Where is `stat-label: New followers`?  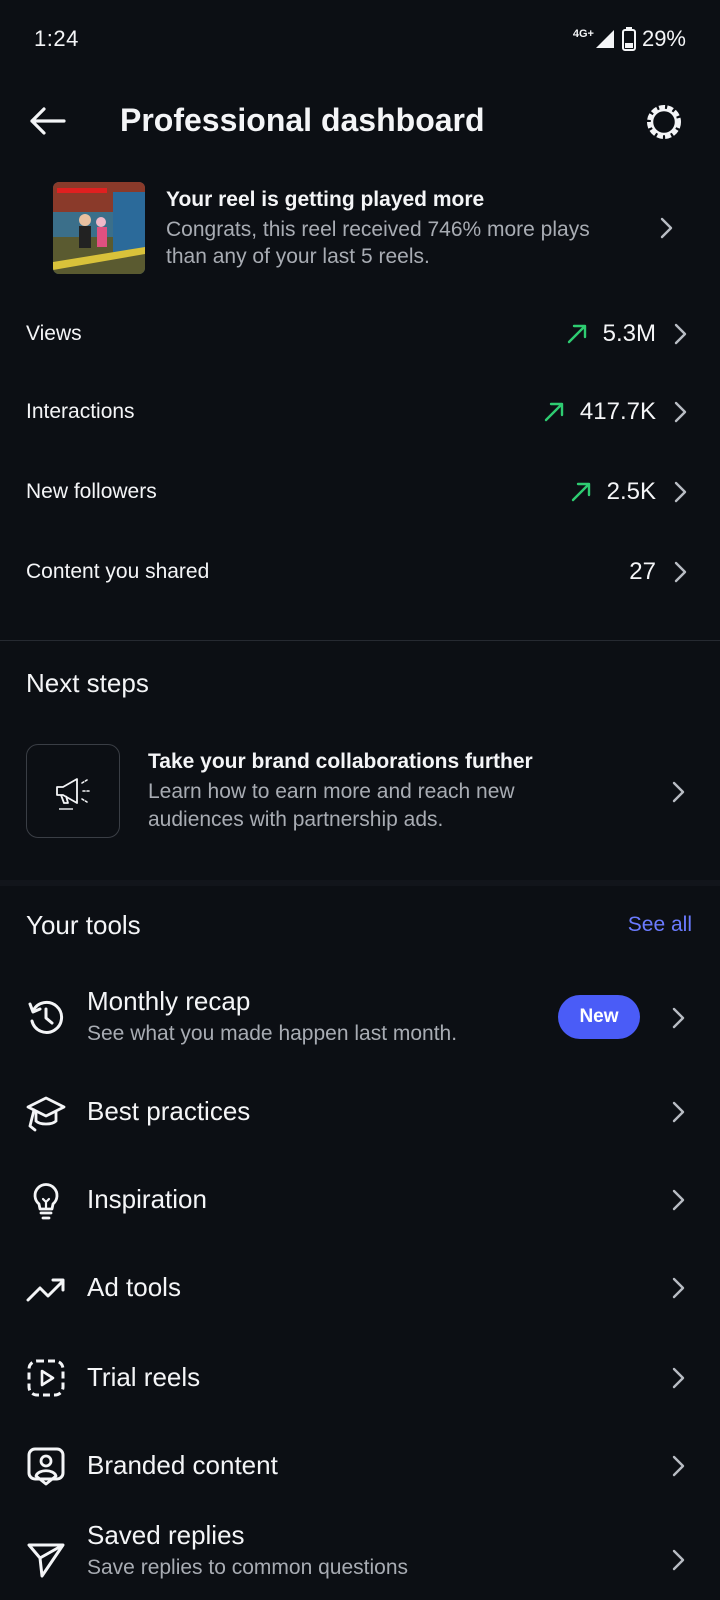
stat-label: New followers is located at coordinates (91, 491).